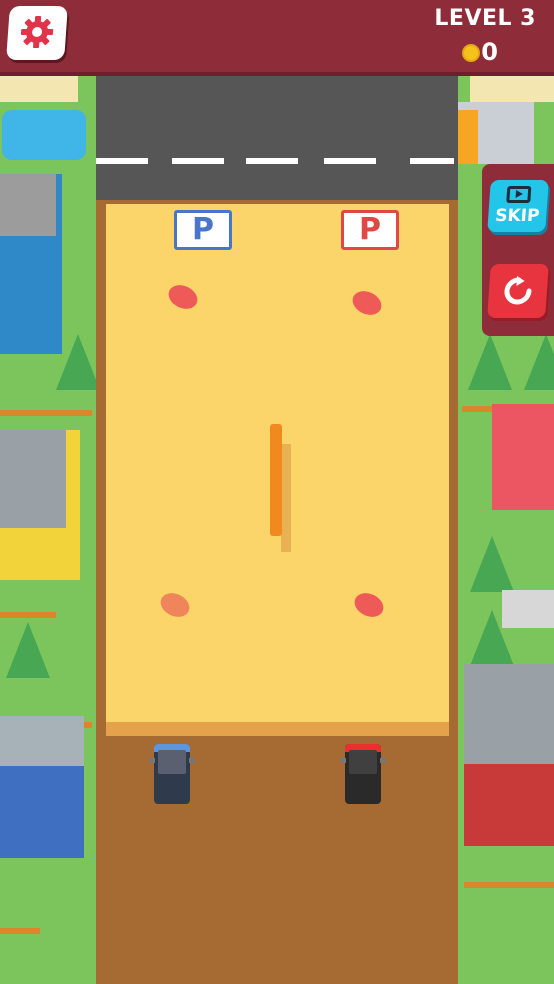  Describe the element at coordinates (509, 714) in the screenshot. I see `right-red-building-roof` at that location.